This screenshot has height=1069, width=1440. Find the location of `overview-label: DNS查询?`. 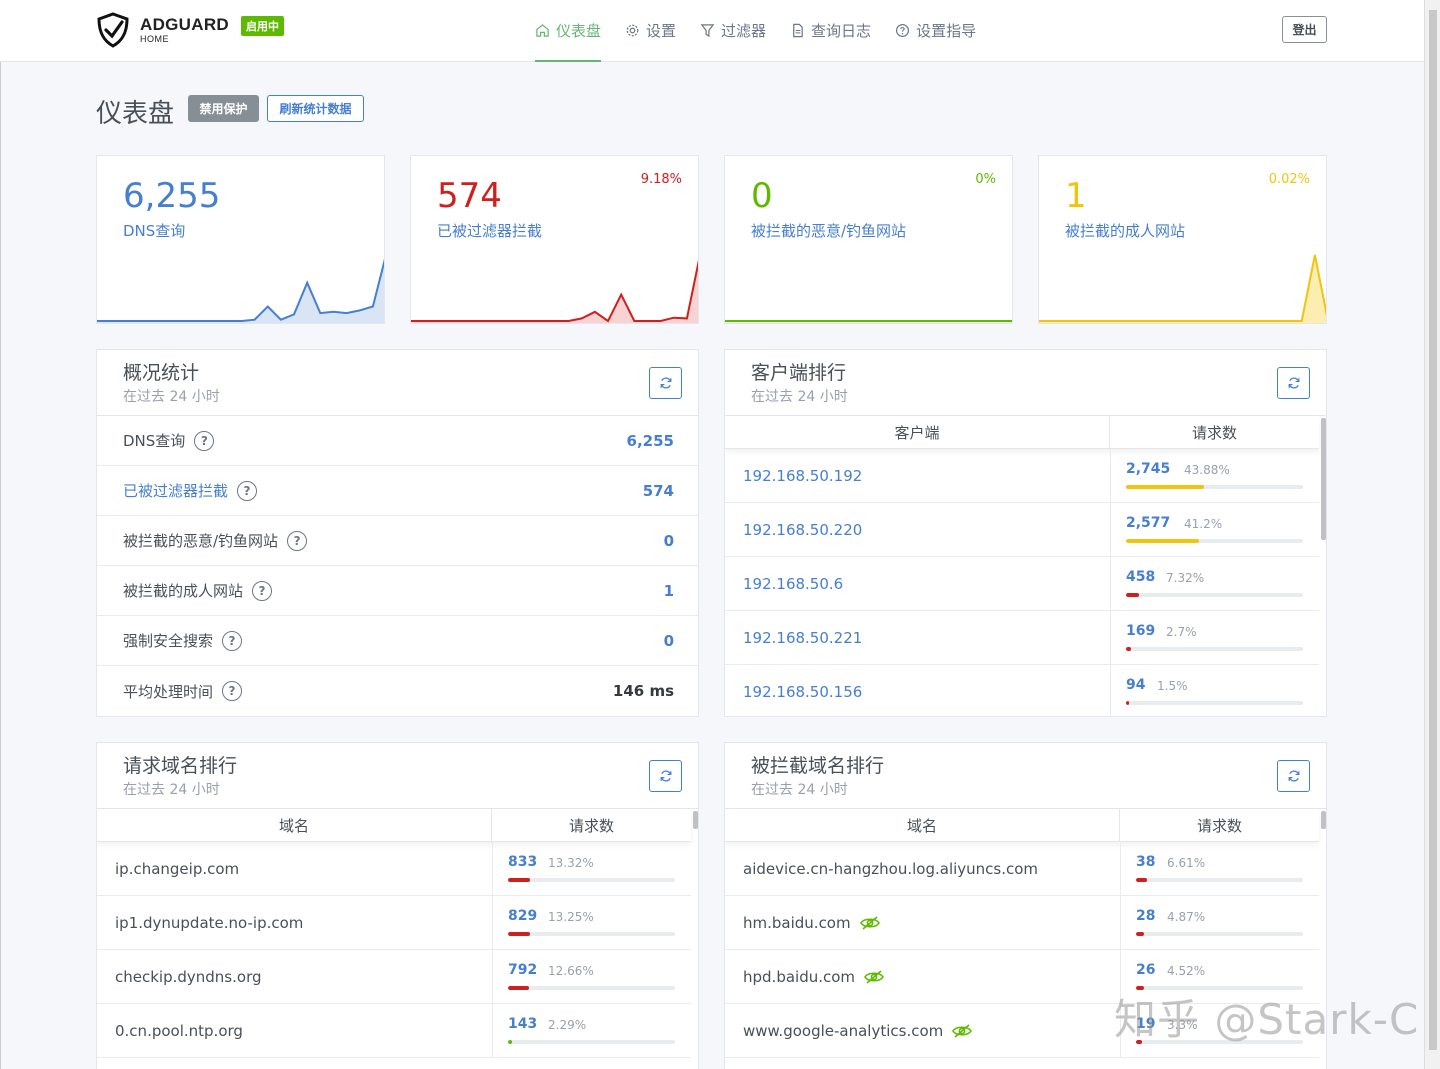

overview-label: DNS查询? is located at coordinates (169, 440).